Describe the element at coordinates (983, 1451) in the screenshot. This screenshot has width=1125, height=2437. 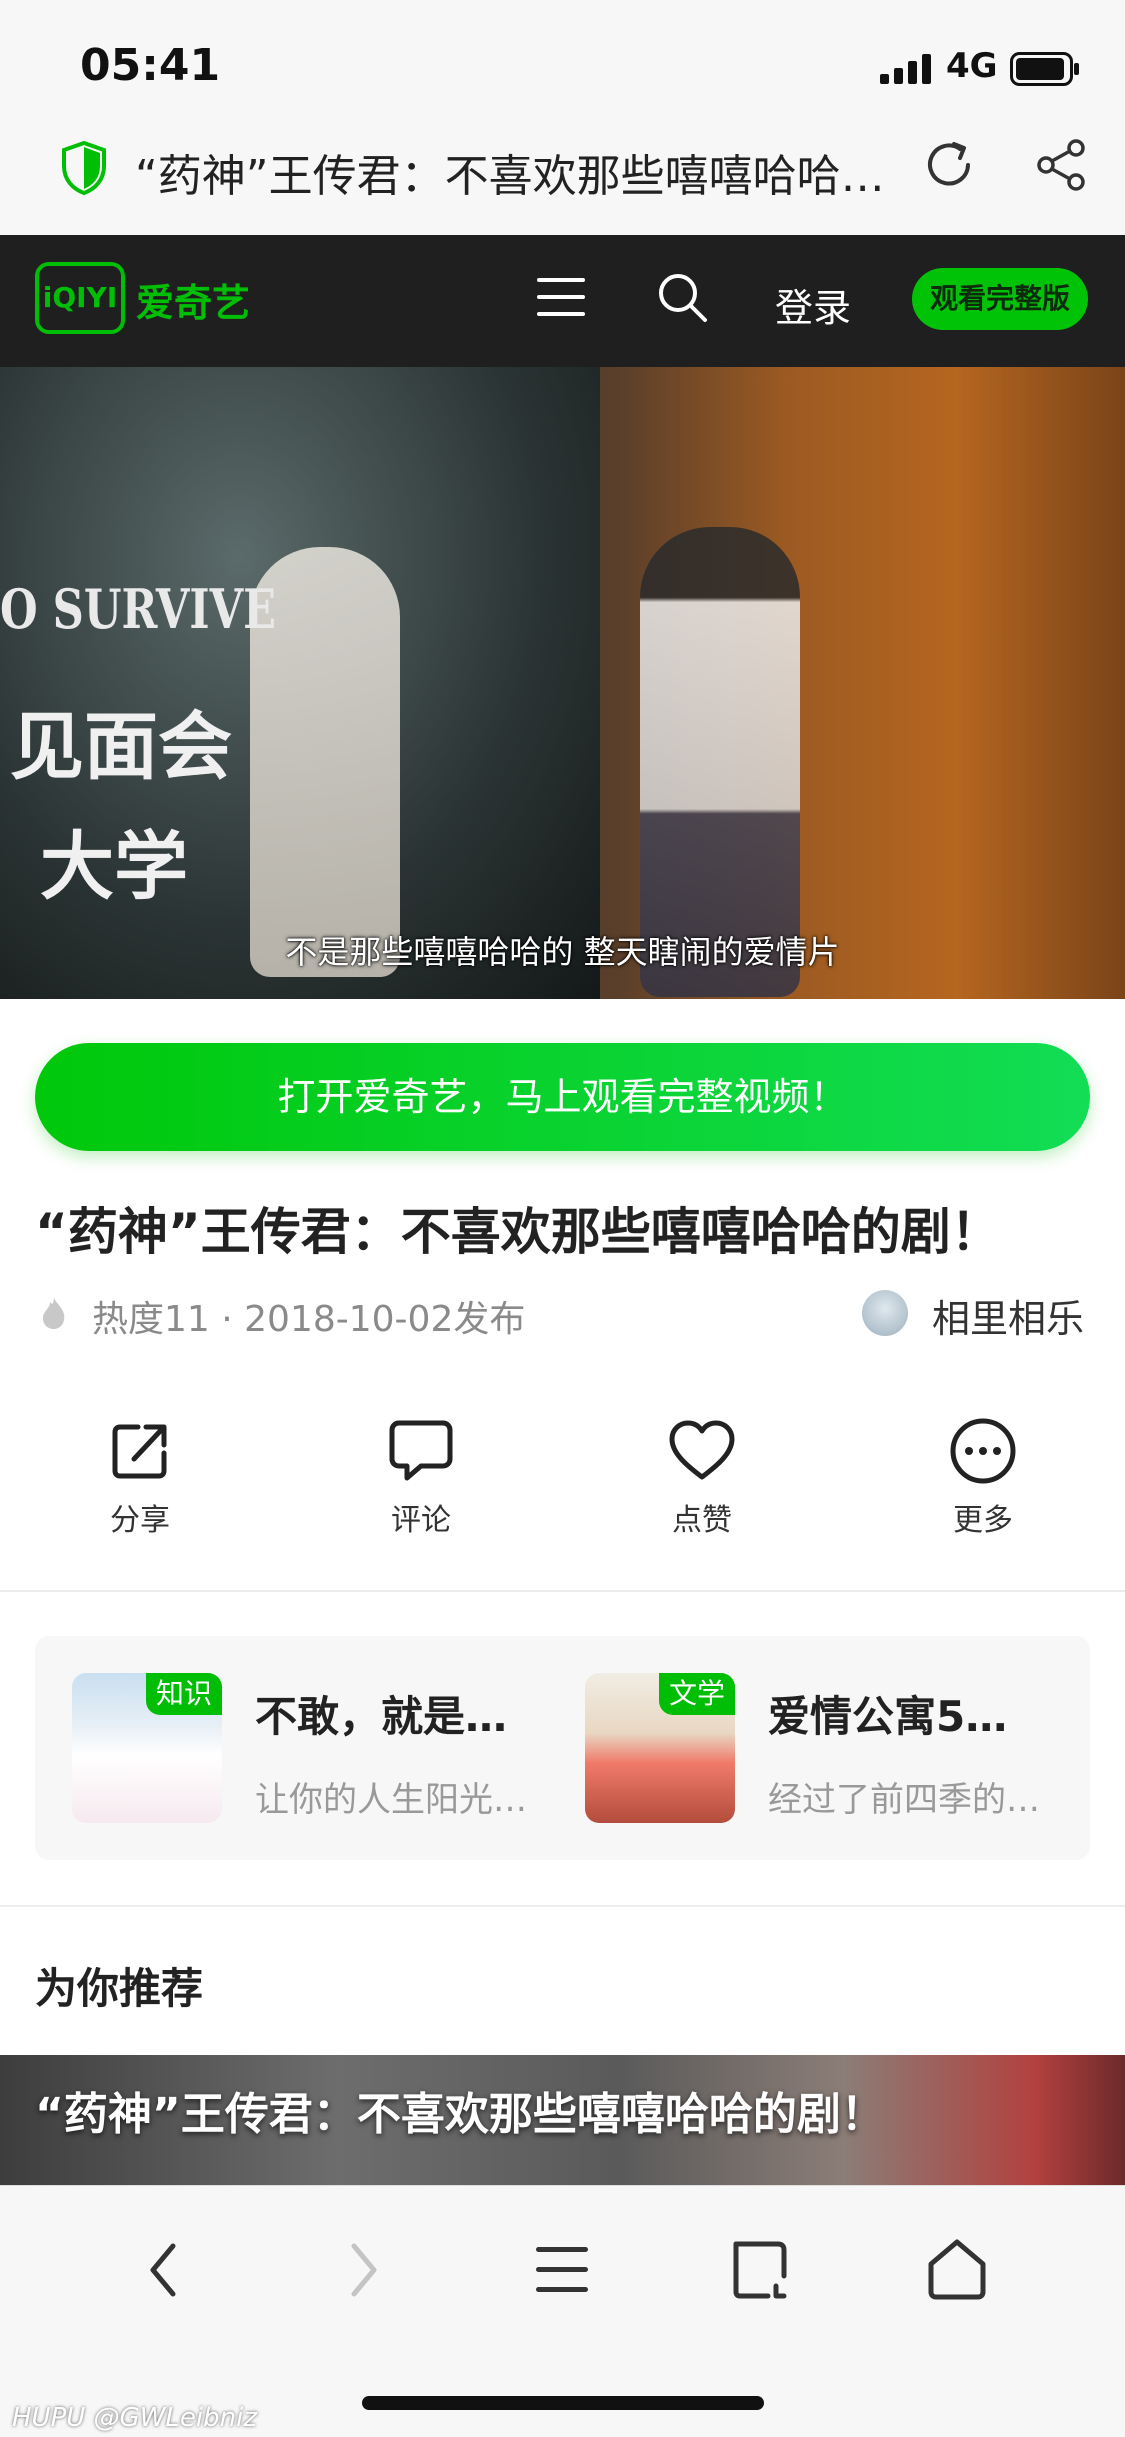
I see `more-icon` at that location.